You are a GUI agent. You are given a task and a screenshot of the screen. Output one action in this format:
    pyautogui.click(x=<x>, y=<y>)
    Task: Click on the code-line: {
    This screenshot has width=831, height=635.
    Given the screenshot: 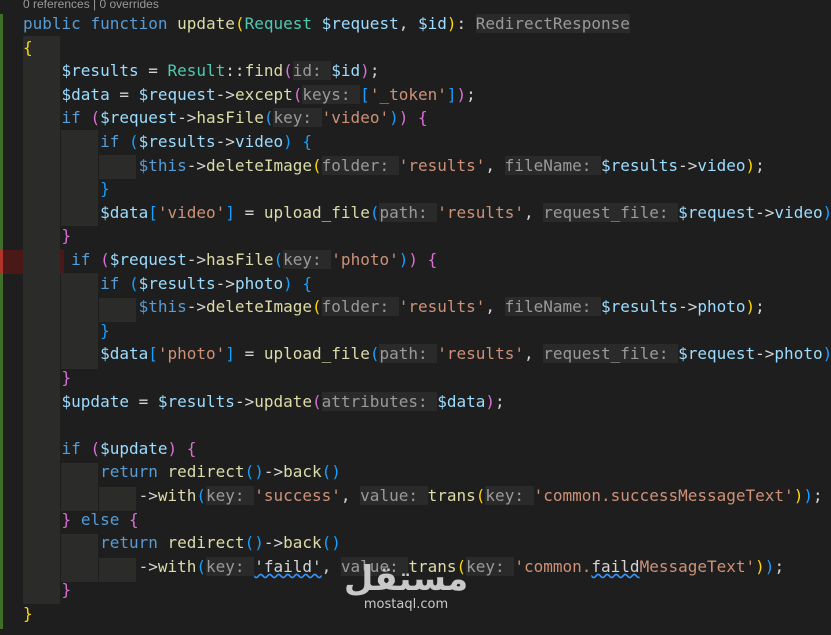 What is the action you would take?
    pyautogui.click(x=28, y=48)
    